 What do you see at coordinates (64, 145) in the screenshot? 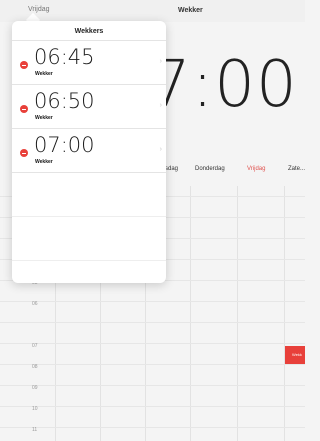
I see `alarm-time: 07:00` at bounding box center [64, 145].